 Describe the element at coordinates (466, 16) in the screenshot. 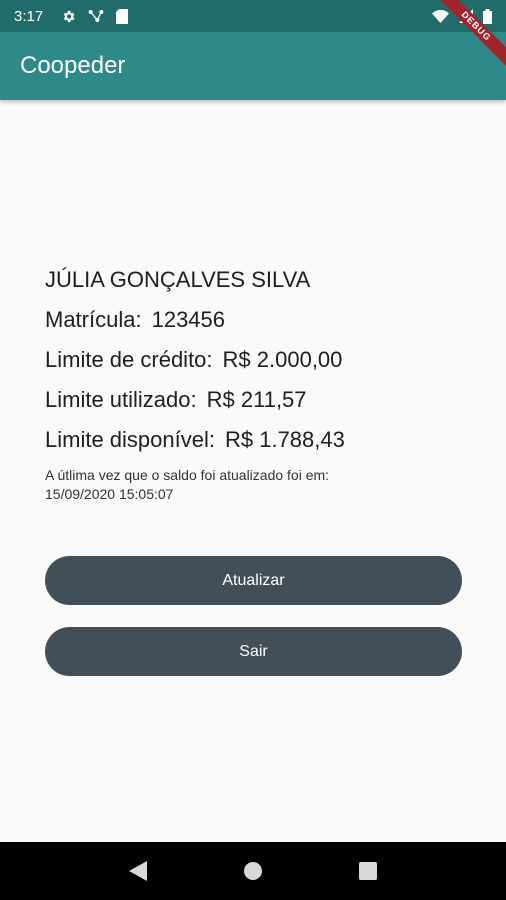

I see `signal-icon` at that location.